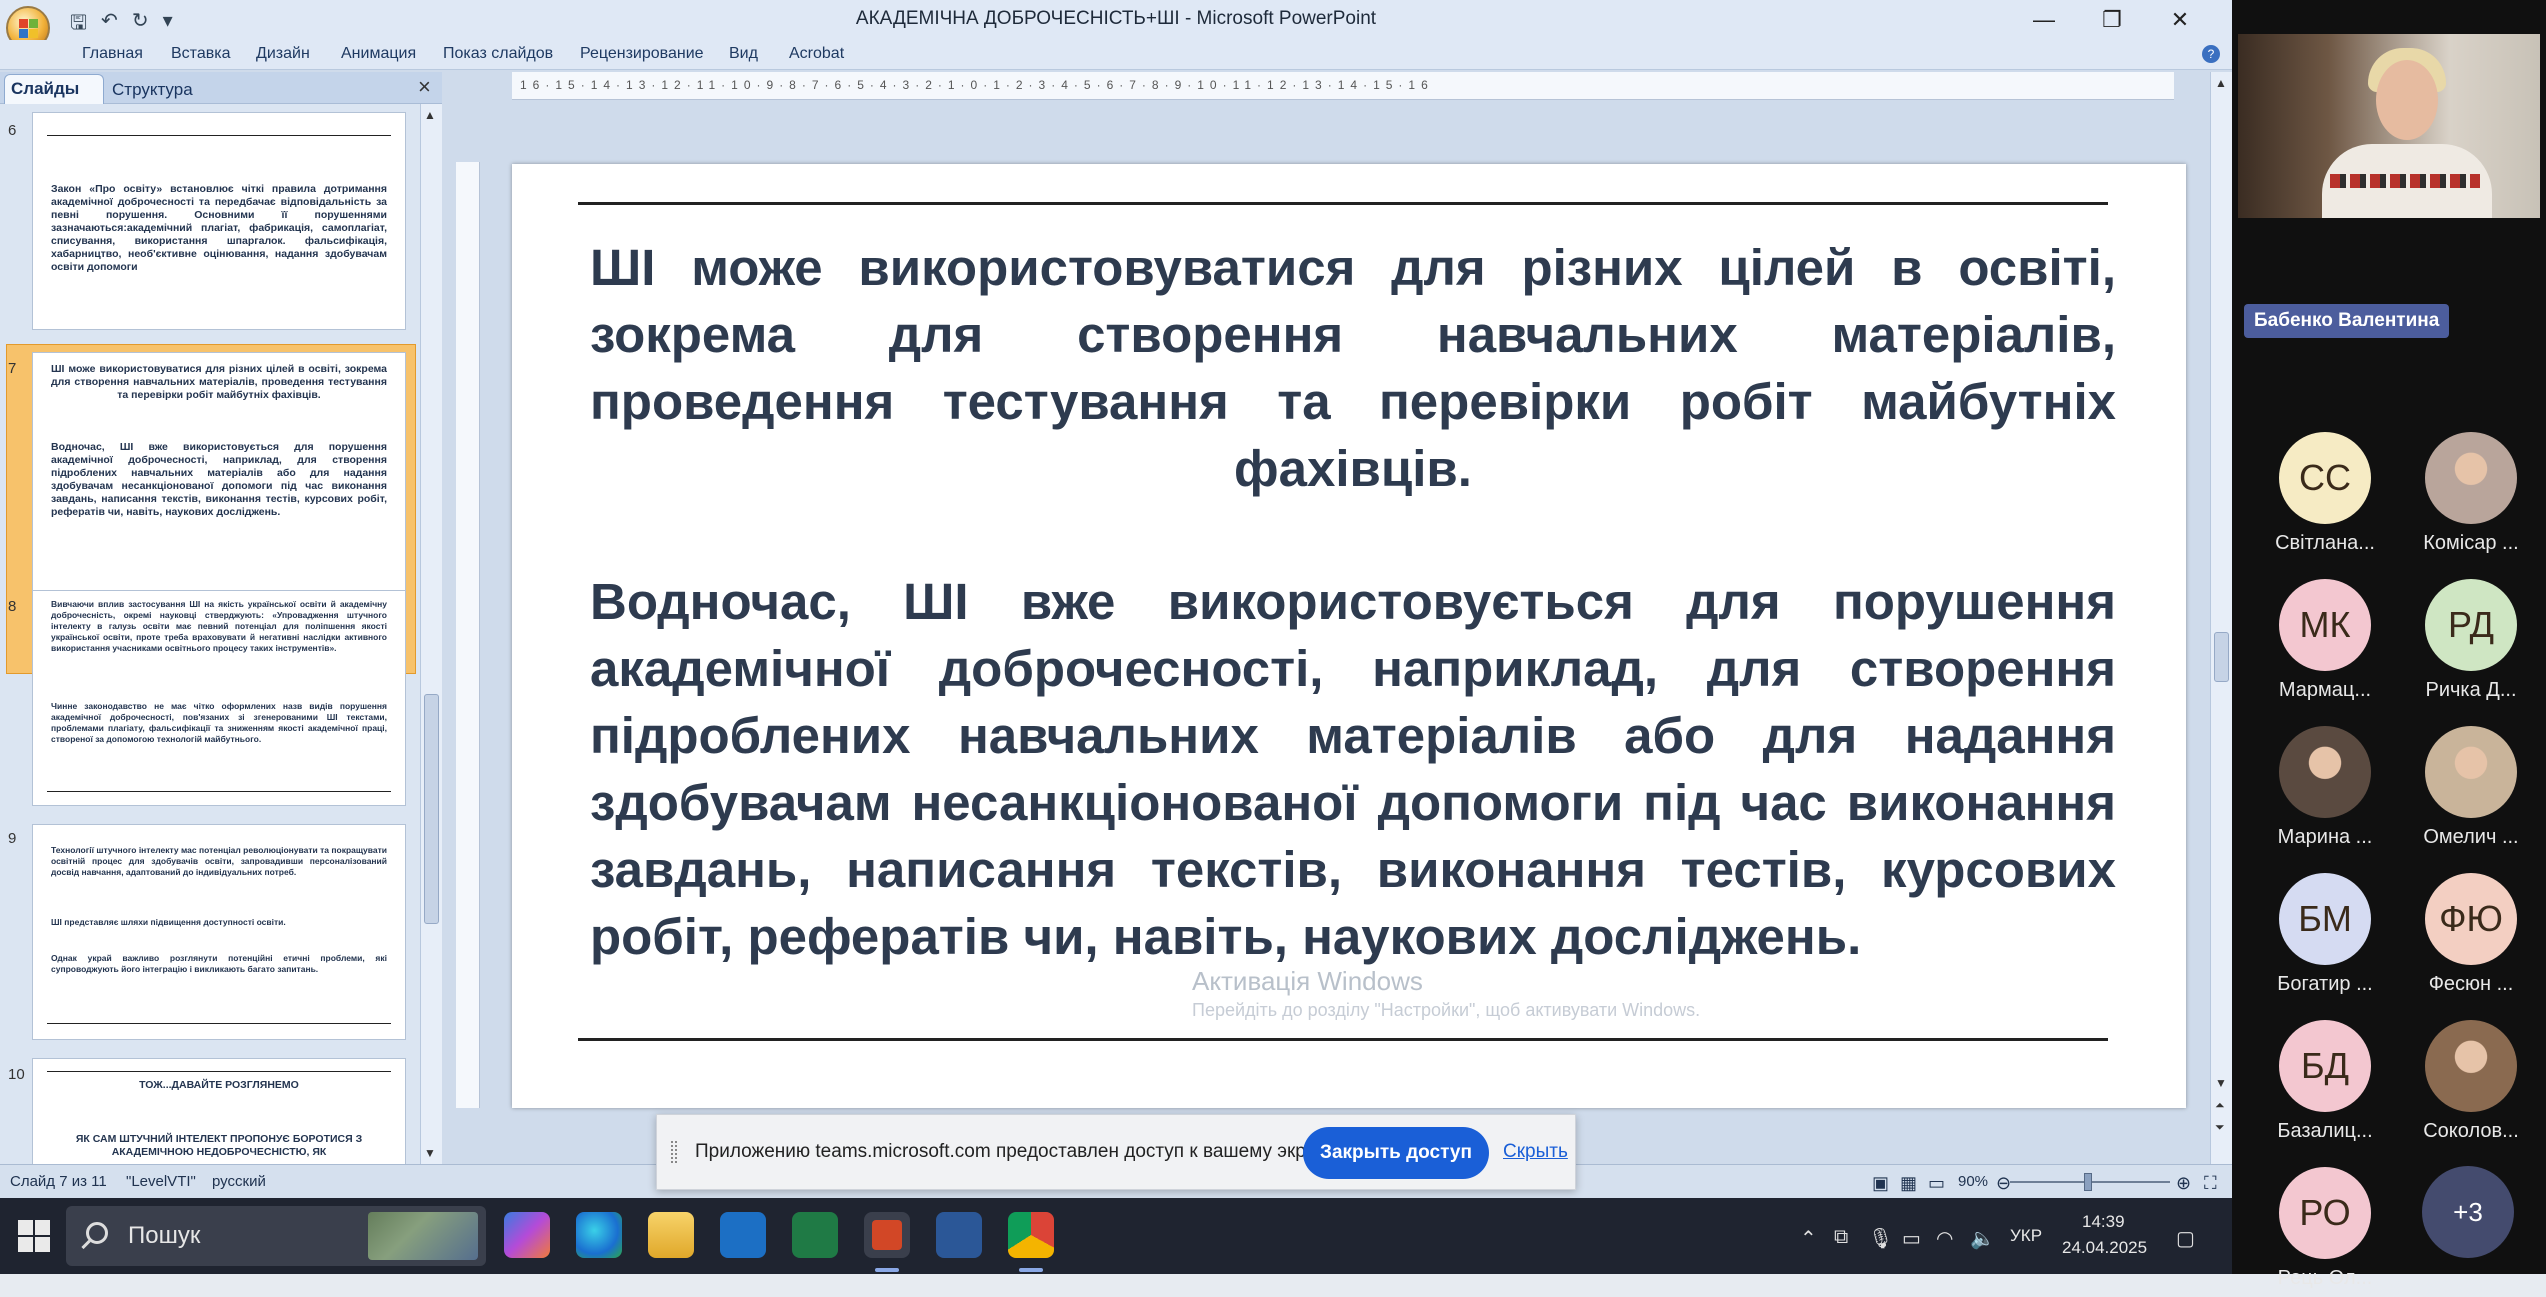 This screenshot has height=1297, width=2546. Describe the element at coordinates (743, 54) in the screenshot. I see `tab-view: Вид` at that location.